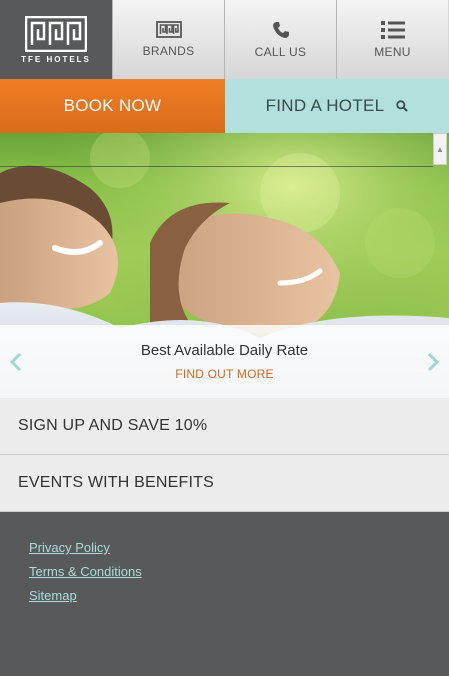  I want to click on caption-title: Best Available Daily Rate, so click(224, 350).